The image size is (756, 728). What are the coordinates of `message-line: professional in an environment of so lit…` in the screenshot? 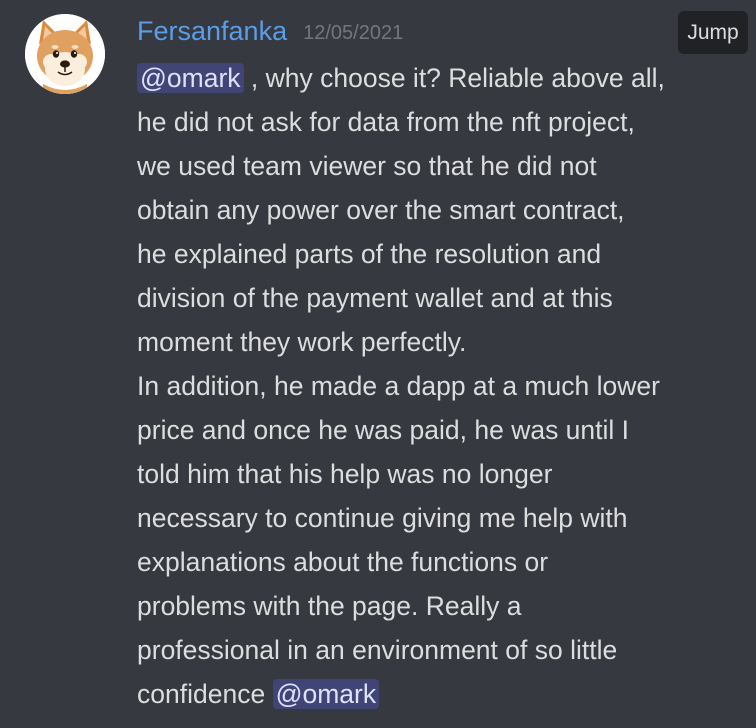 It's located at (377, 650).